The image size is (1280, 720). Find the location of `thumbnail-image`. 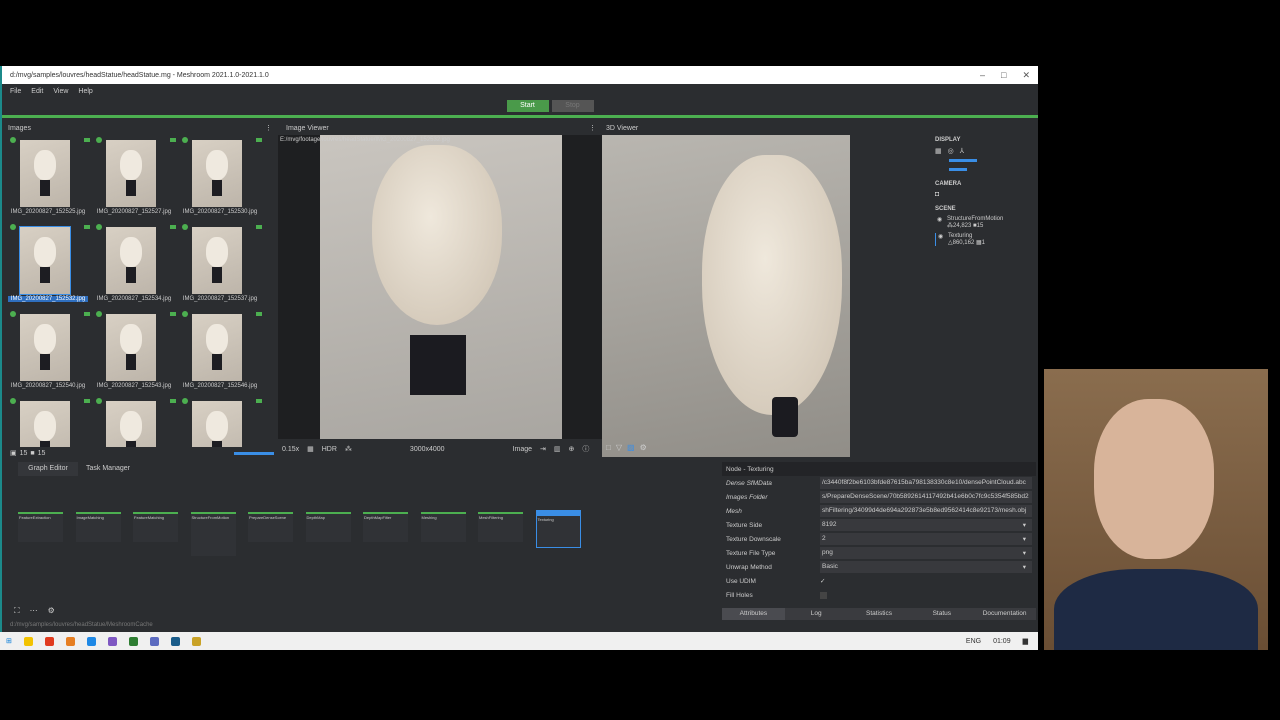

thumbnail-image is located at coordinates (45, 260).